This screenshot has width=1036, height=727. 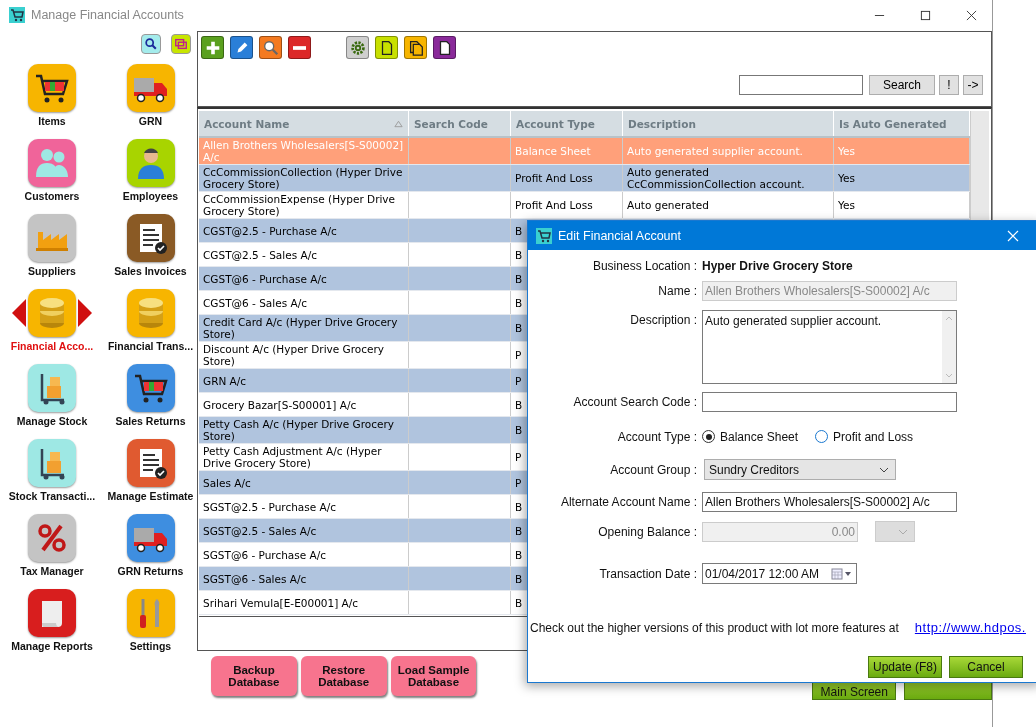 I want to click on percent-icon, so click(x=52, y=538).